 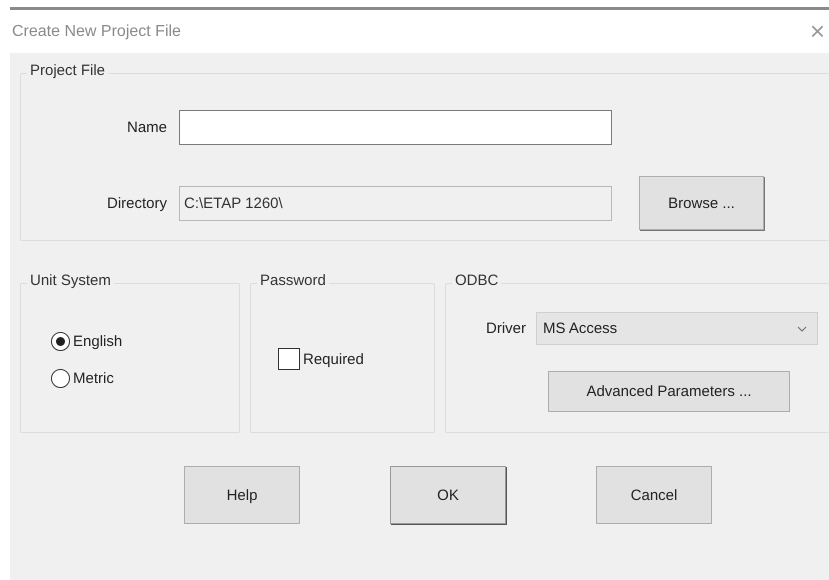 What do you see at coordinates (802, 329) in the screenshot?
I see `chevron-down-icon` at bounding box center [802, 329].